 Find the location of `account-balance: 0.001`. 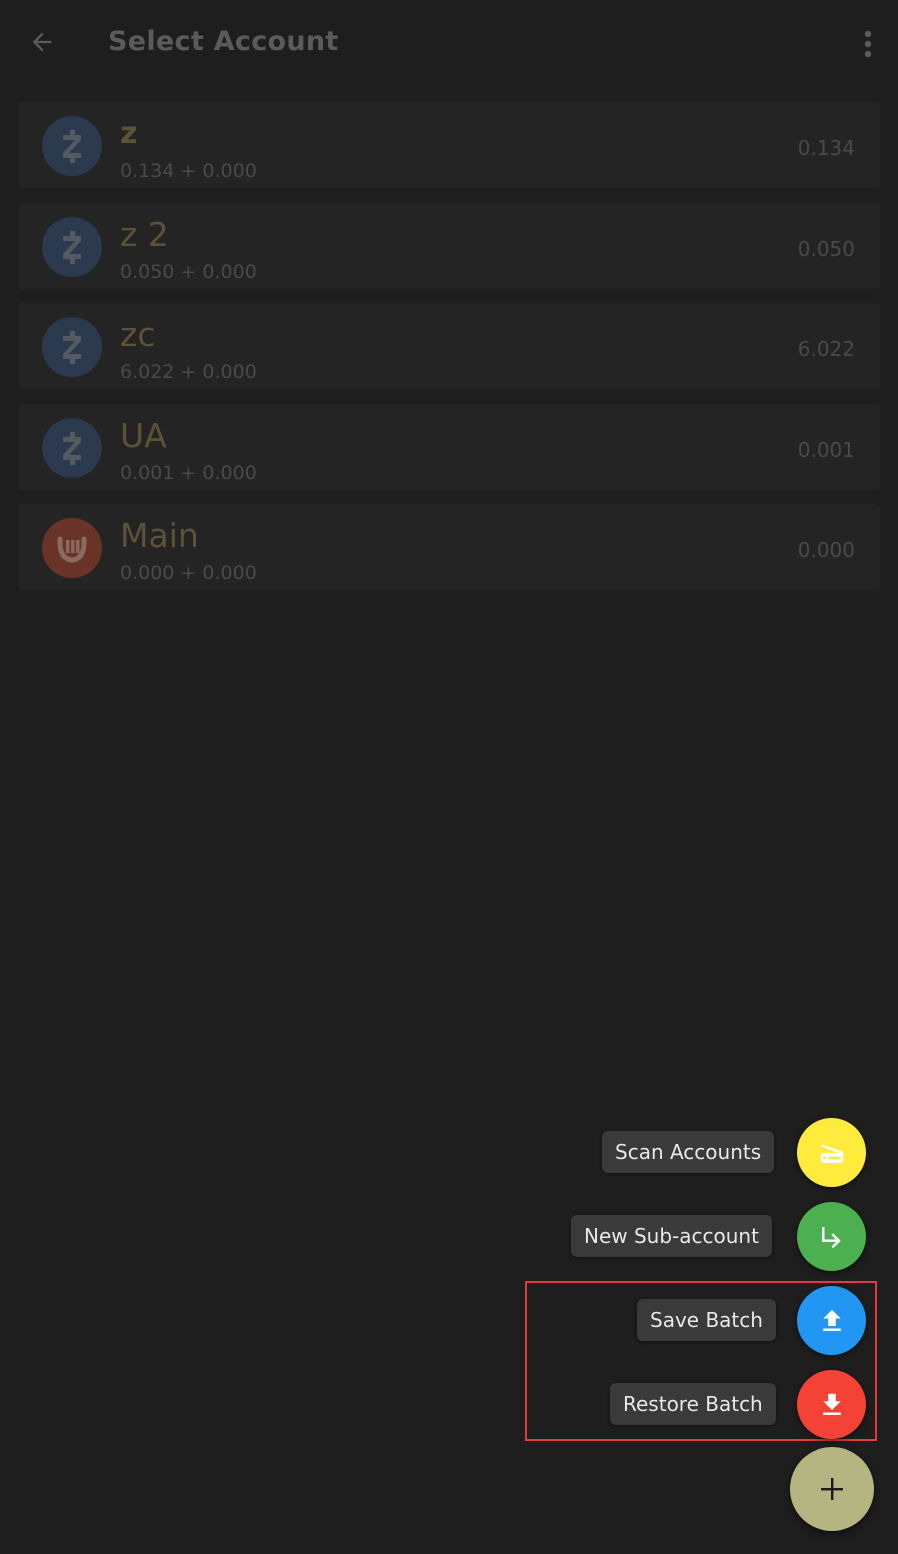

account-balance: 0.001 is located at coordinates (826, 449).